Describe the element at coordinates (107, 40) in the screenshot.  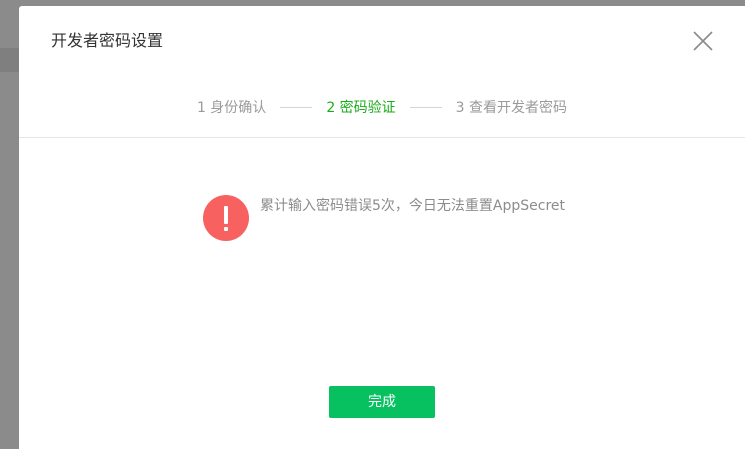
I see `dialog-title: 开发者密码设置` at that location.